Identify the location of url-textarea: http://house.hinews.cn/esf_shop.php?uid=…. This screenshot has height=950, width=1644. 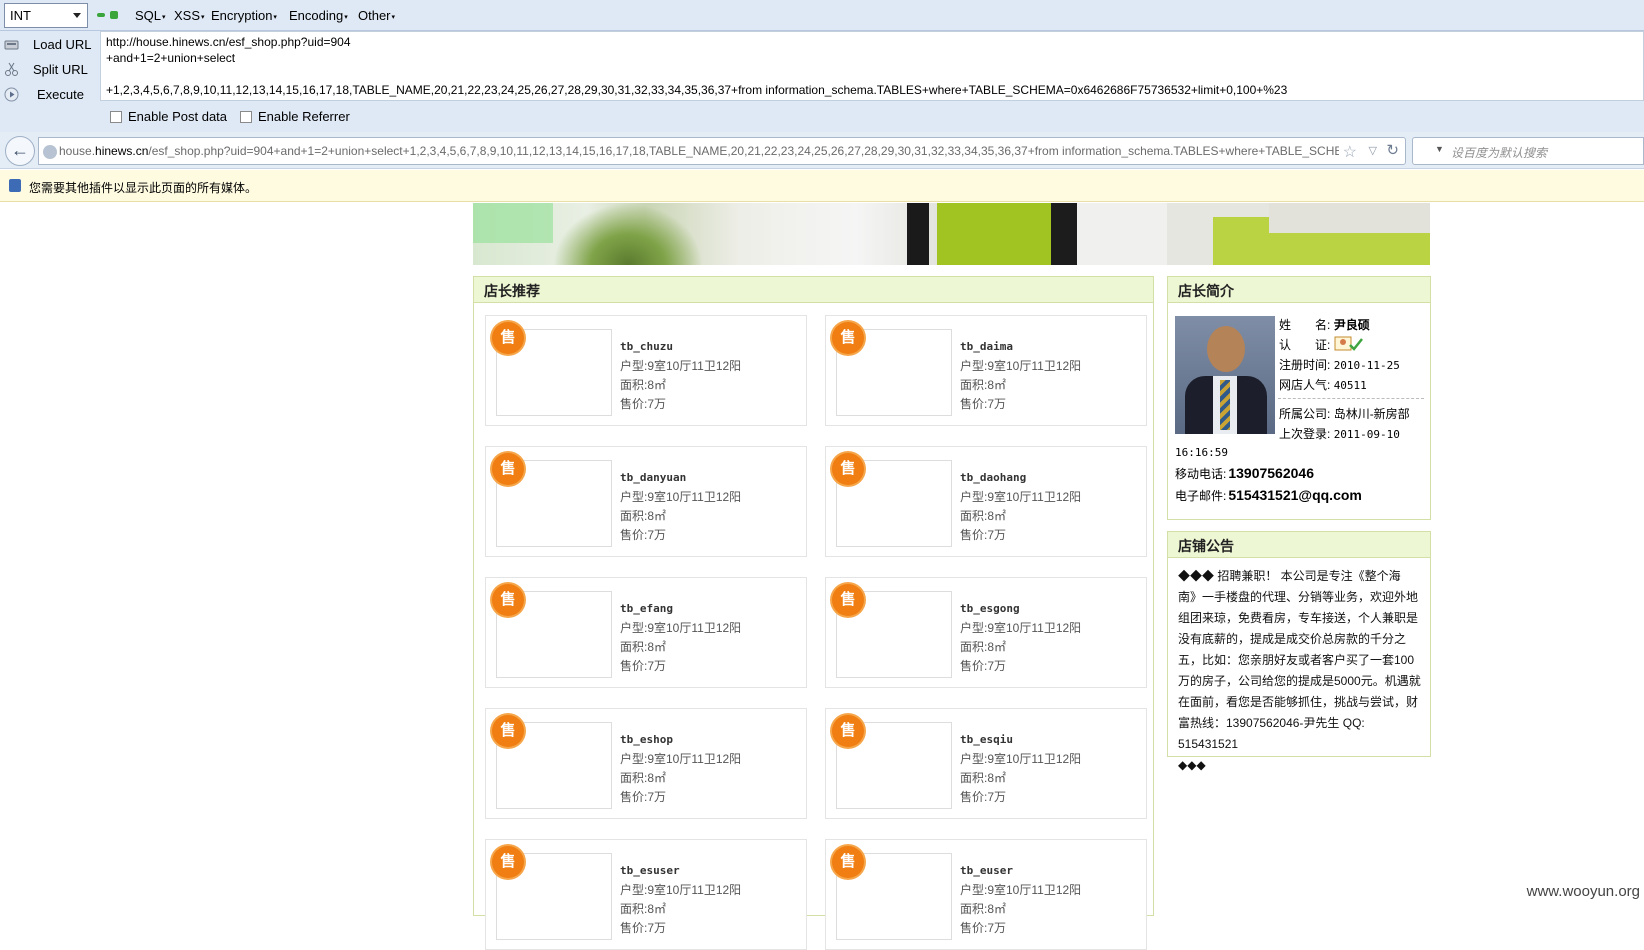
(872, 66).